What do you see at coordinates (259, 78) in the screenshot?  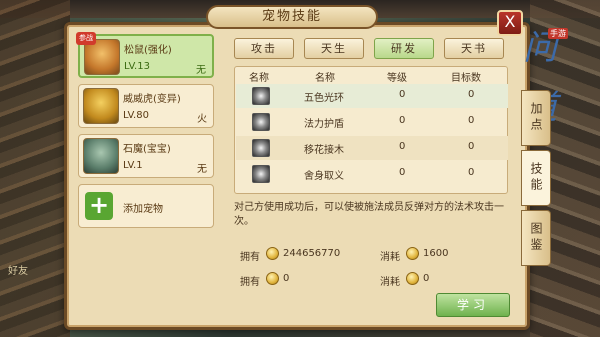 I see `header-icon-col: 名称` at bounding box center [259, 78].